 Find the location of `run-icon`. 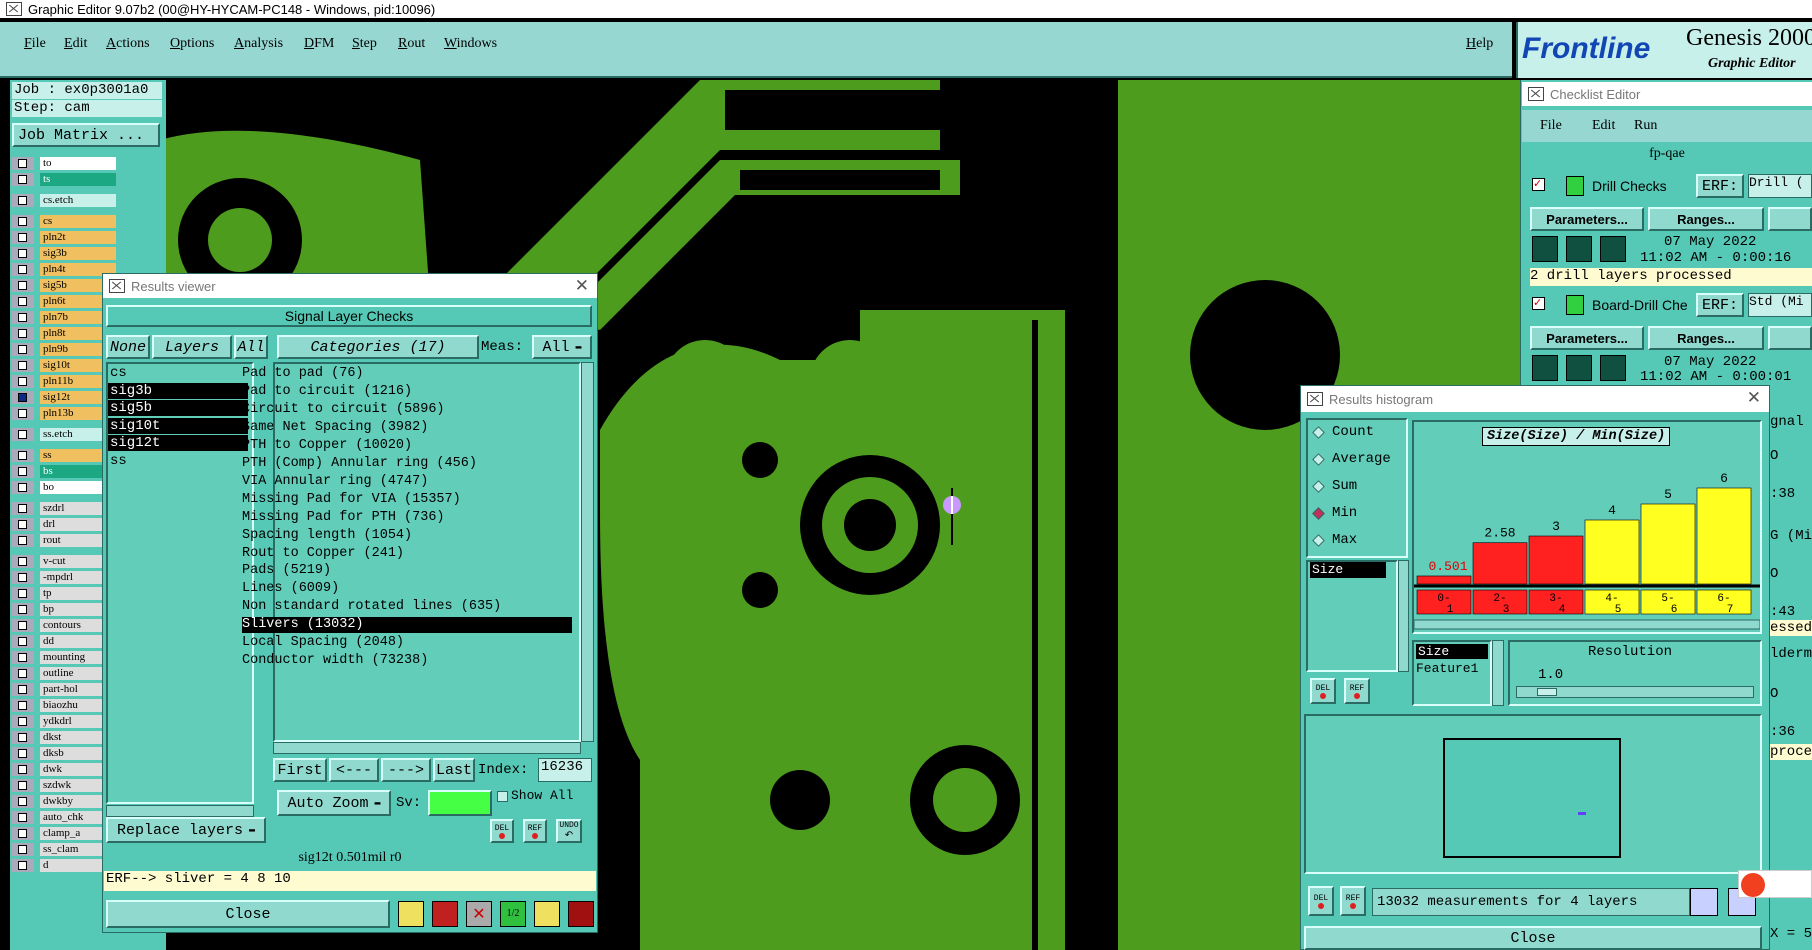

run-icon is located at coordinates (1545, 368).